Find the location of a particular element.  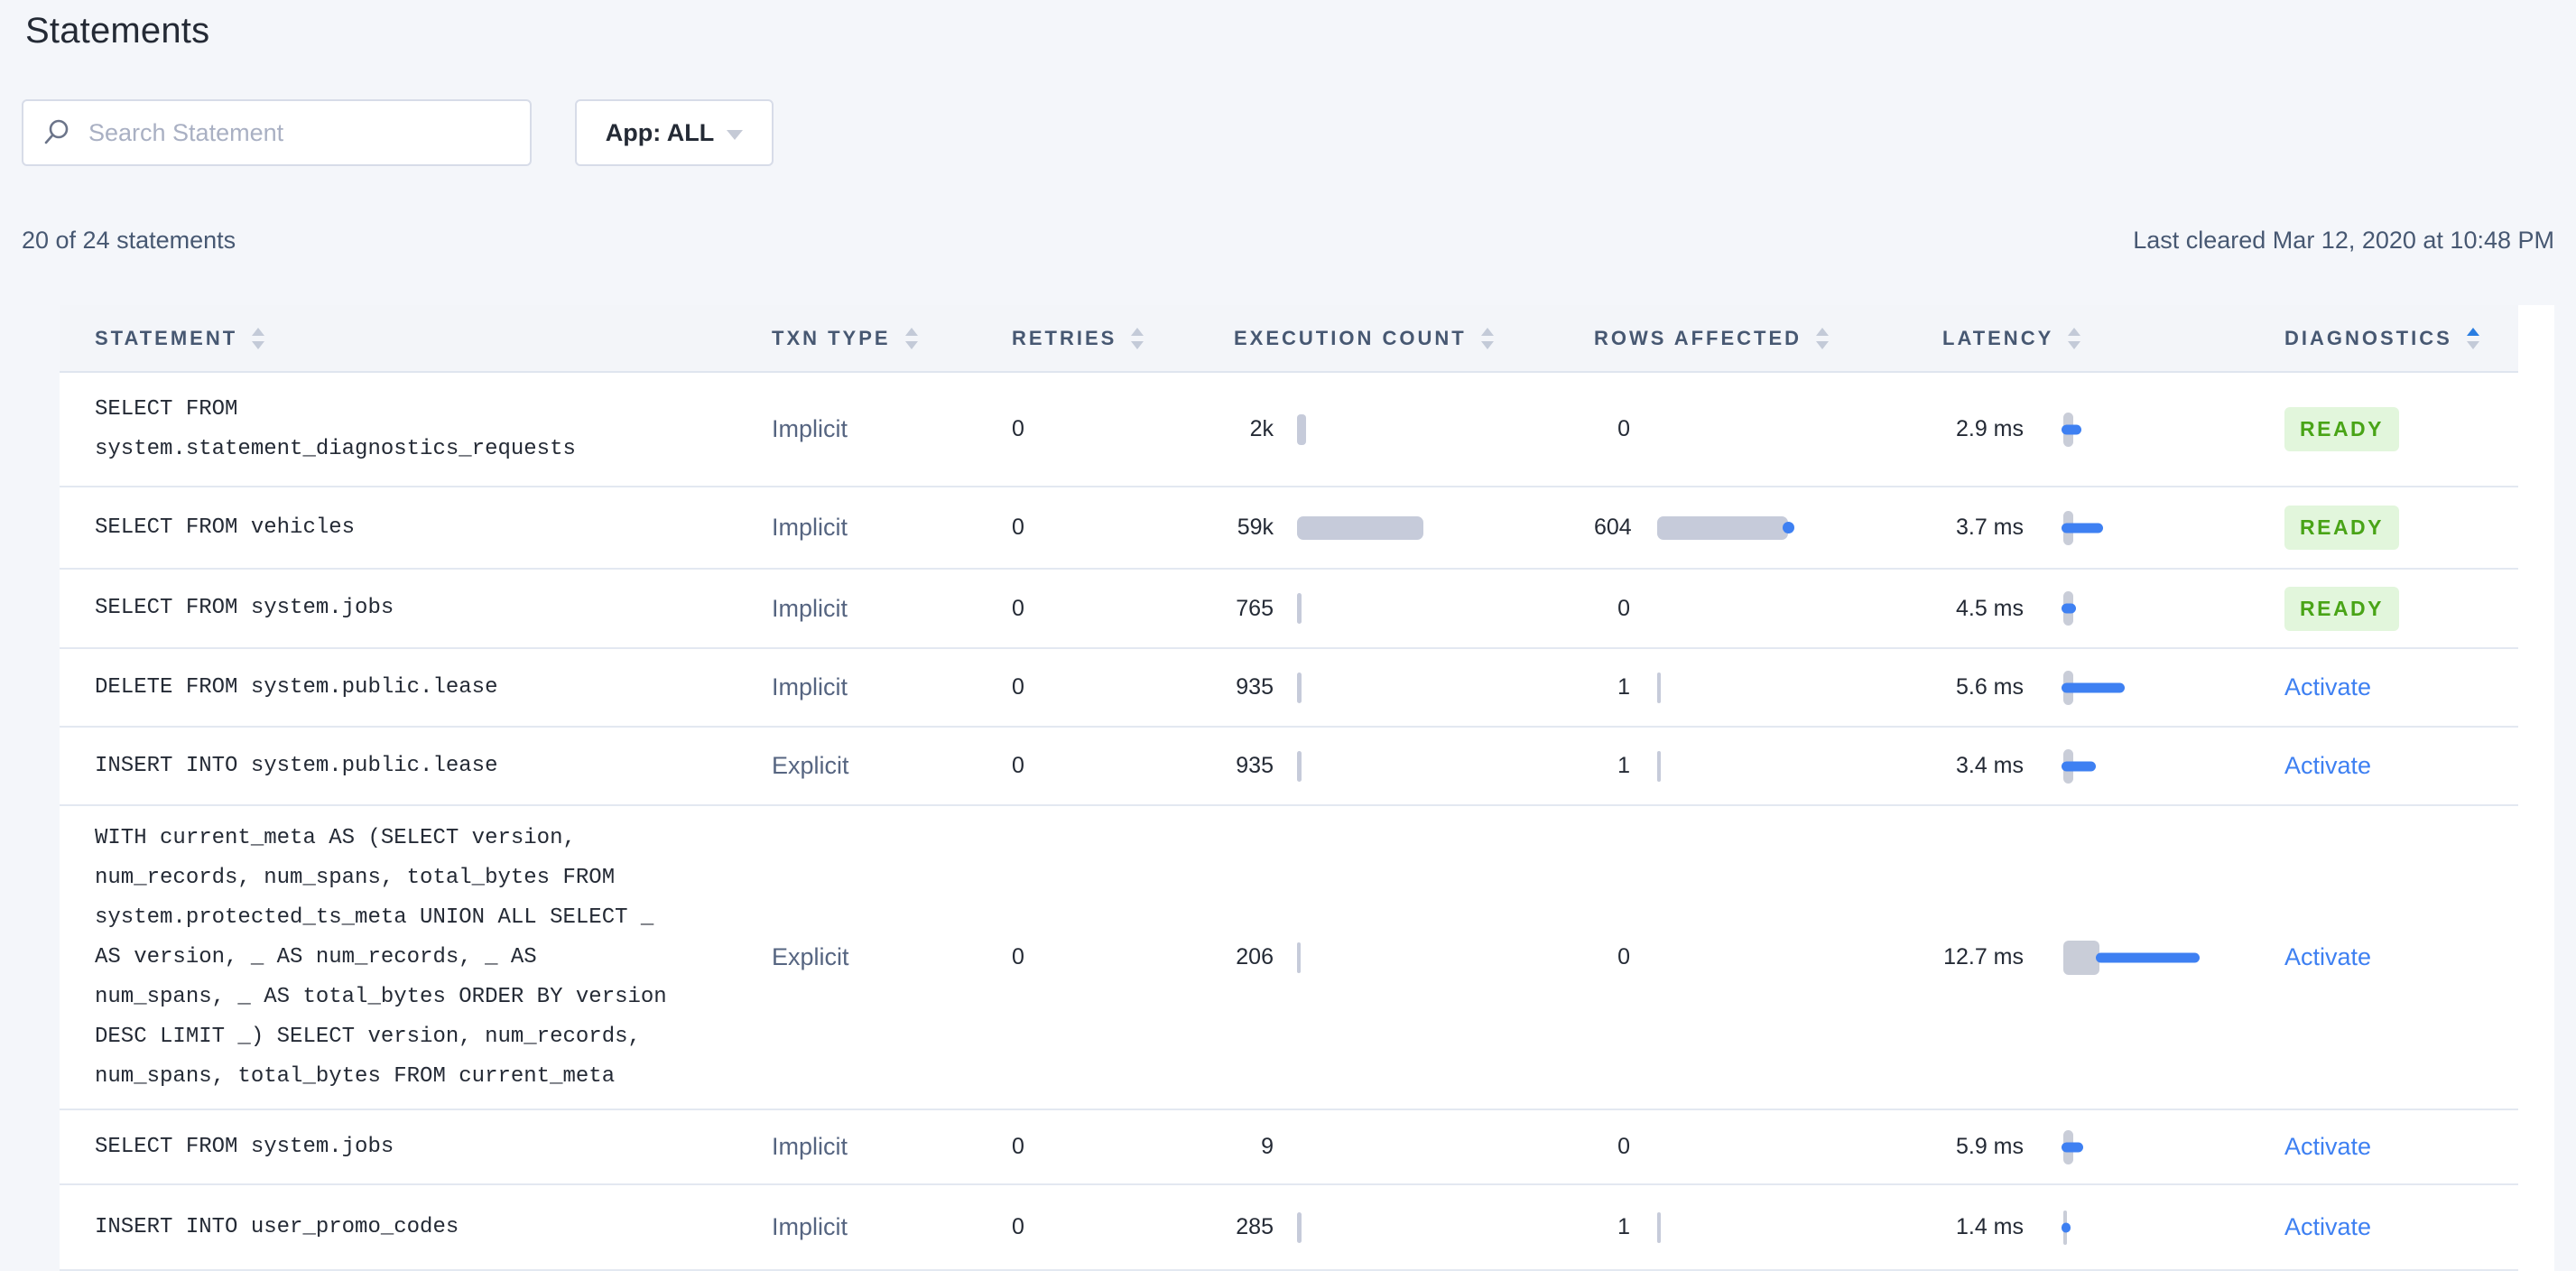

rows-affected-cell: 0 is located at coordinates (1768, 429).